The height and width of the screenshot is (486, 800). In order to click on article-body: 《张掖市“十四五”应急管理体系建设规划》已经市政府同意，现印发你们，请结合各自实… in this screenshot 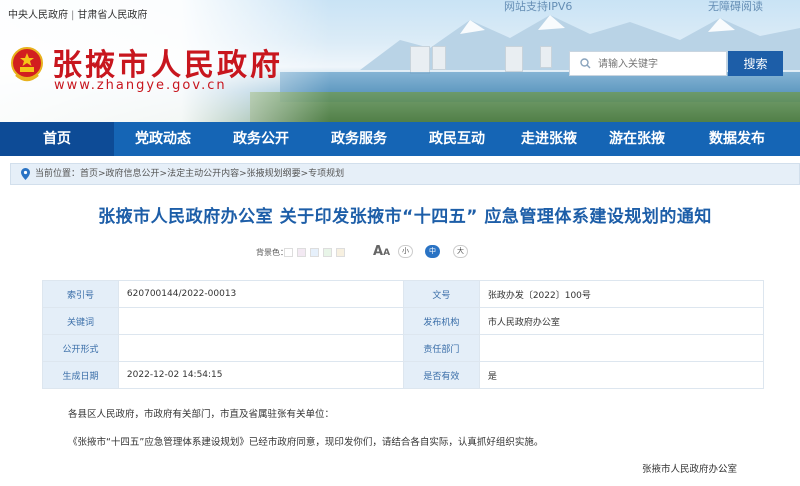, I will do `click(306, 442)`.